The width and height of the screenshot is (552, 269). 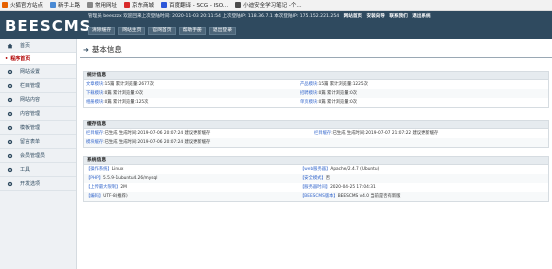 I want to click on stats-row: 相册模块:0篇 累计浏览量:125次 单页模块:0篇 累计浏览量:0次, so click(x=316, y=102).